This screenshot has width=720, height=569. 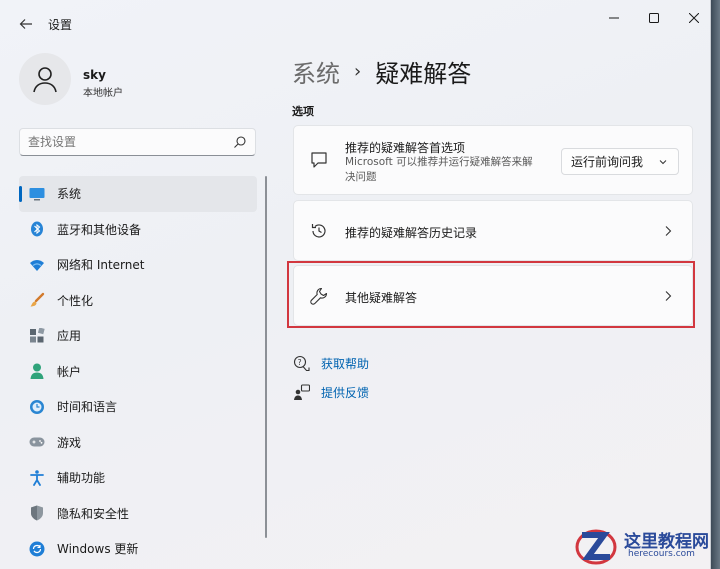 I want to click on sidebar-item-gaming: 游戏, so click(x=138, y=443).